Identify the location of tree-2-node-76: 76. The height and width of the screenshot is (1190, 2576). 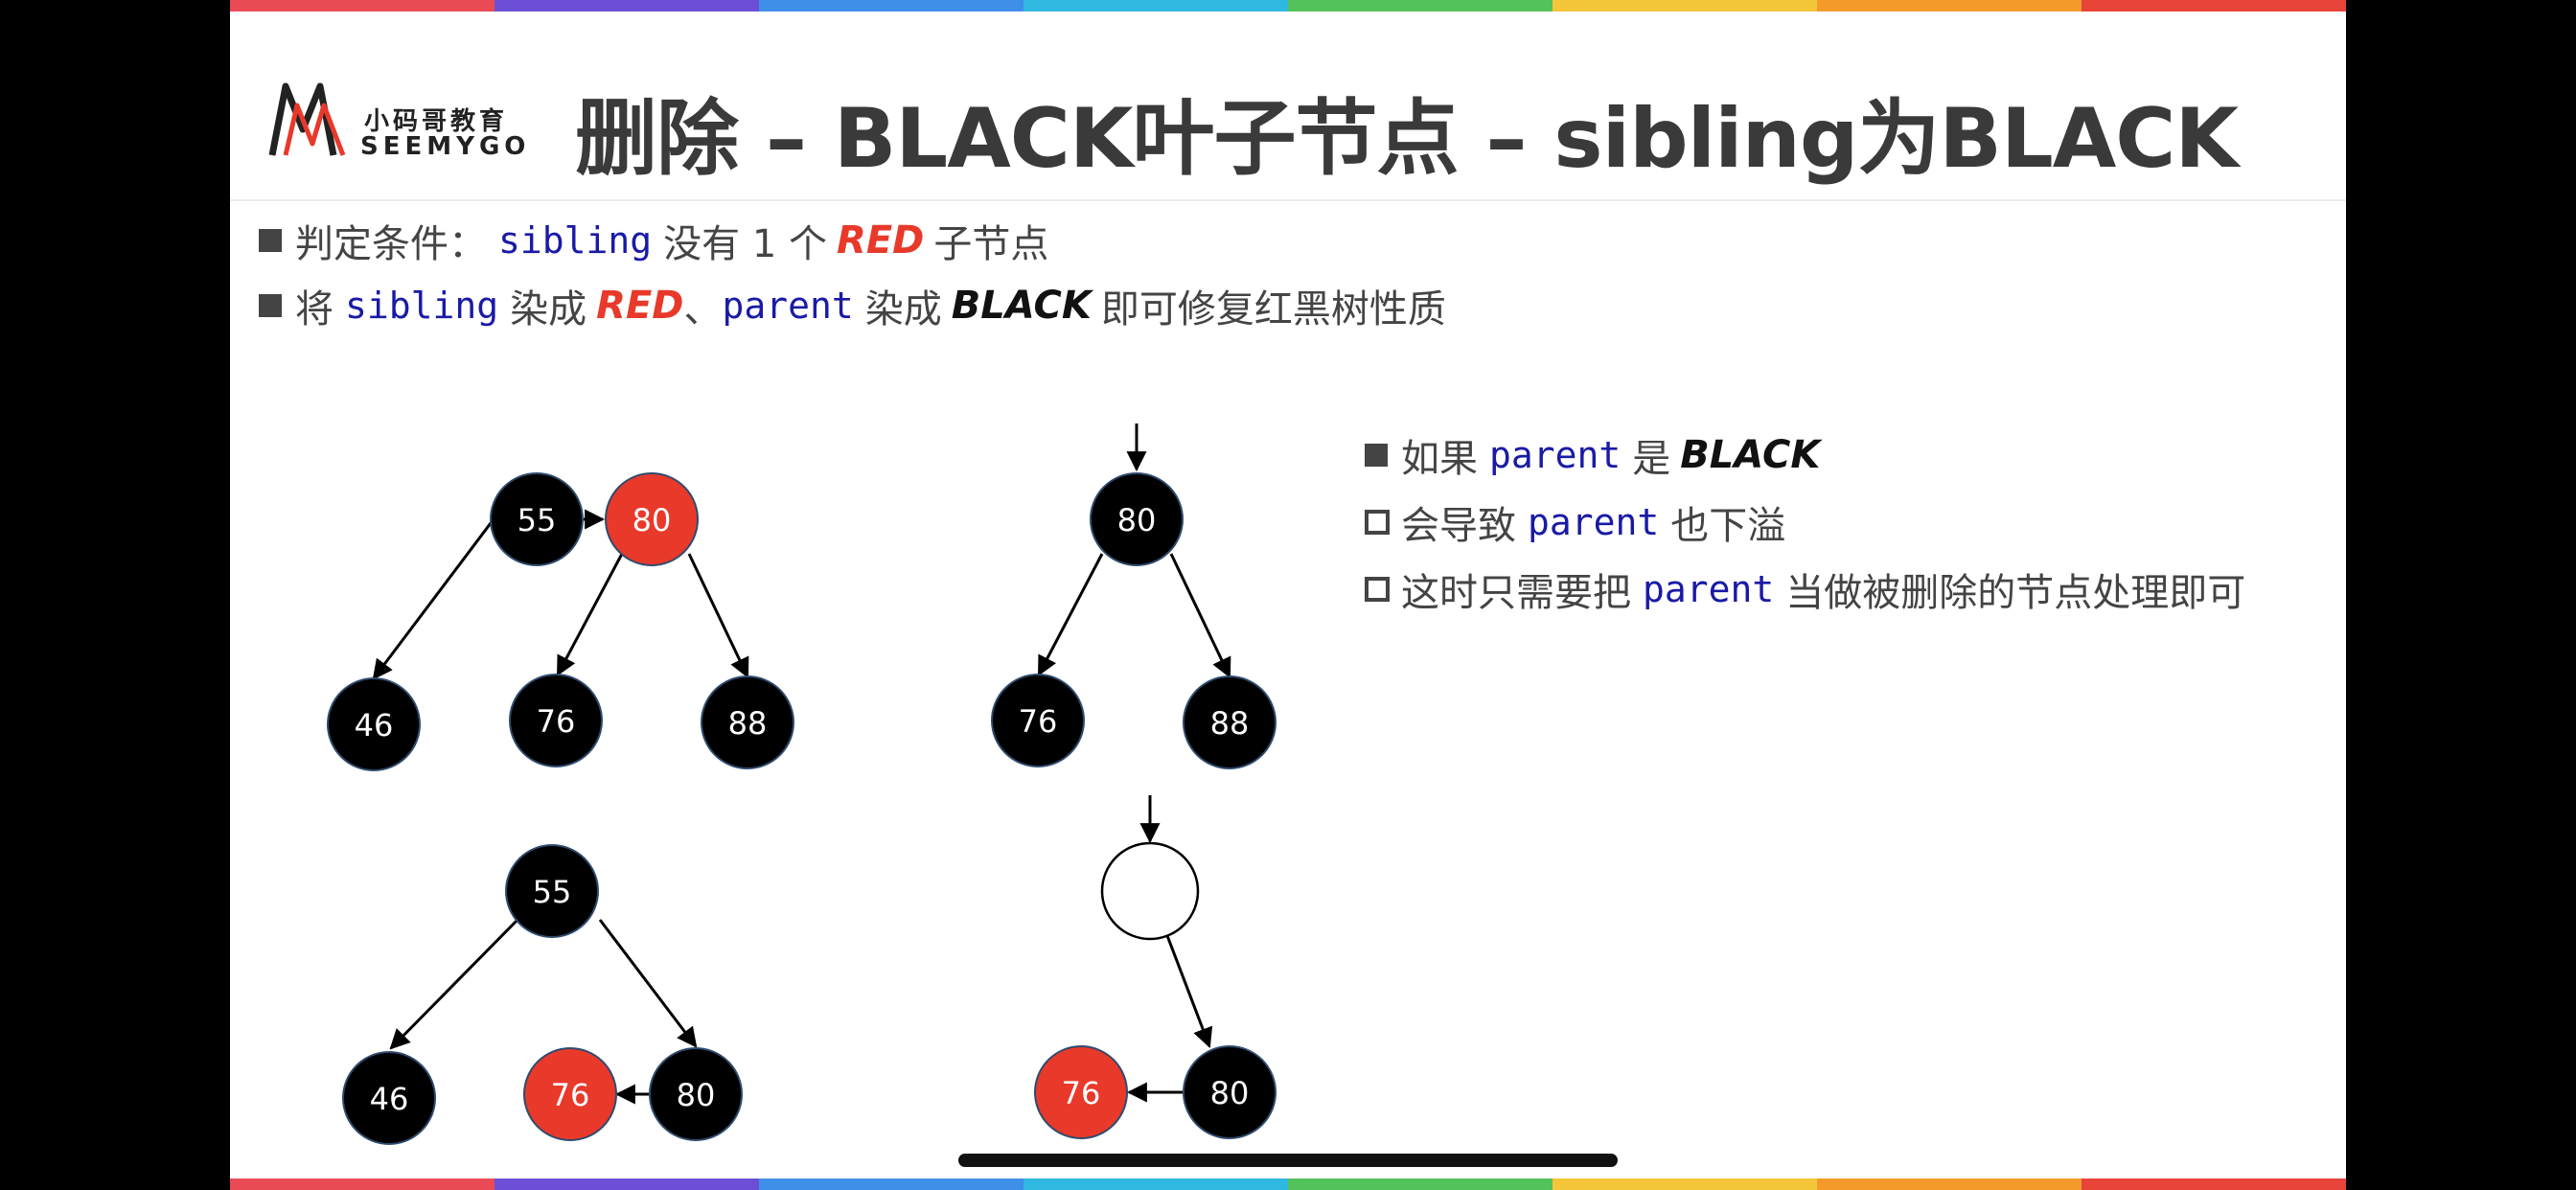
(1038, 720).